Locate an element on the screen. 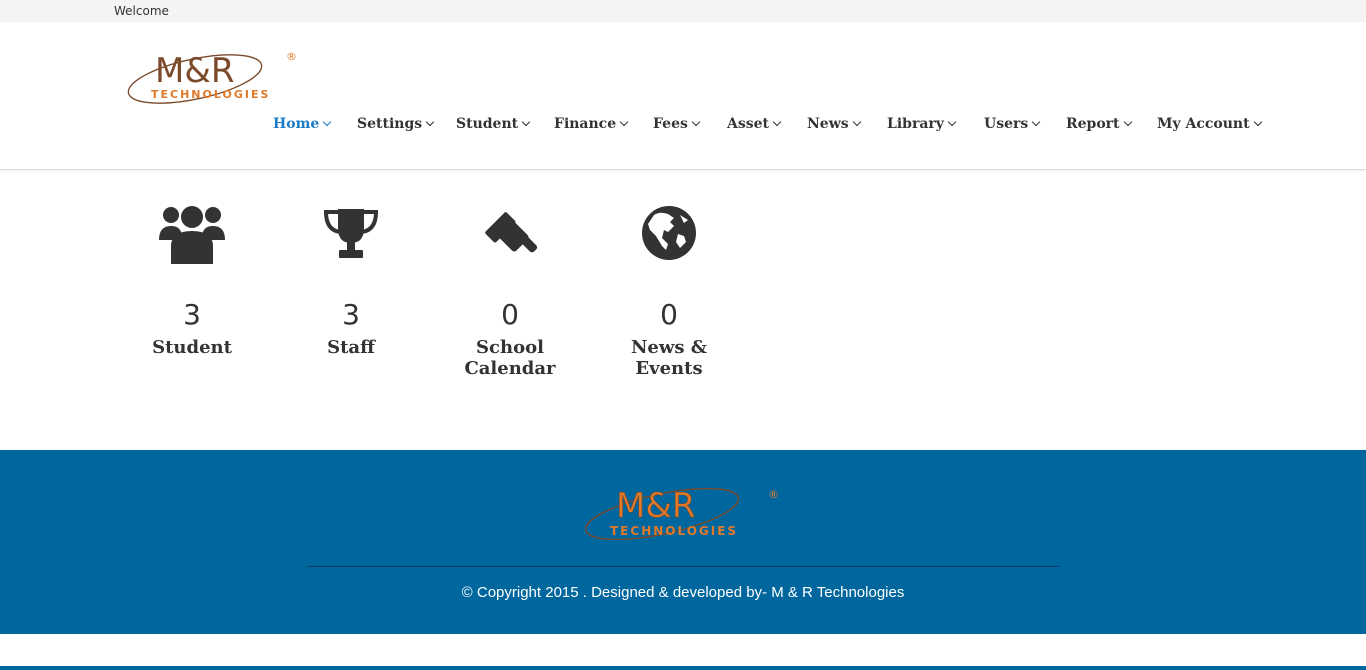 The height and width of the screenshot is (670, 1366). welcome-text: Welcome is located at coordinates (141, 11).